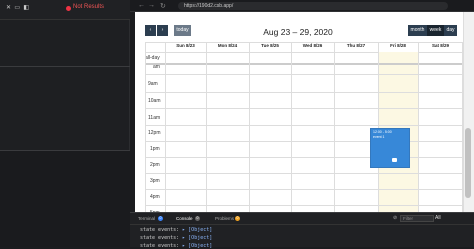  Describe the element at coordinates (153, 84) in the screenshot. I see `time-label: 9am` at that location.